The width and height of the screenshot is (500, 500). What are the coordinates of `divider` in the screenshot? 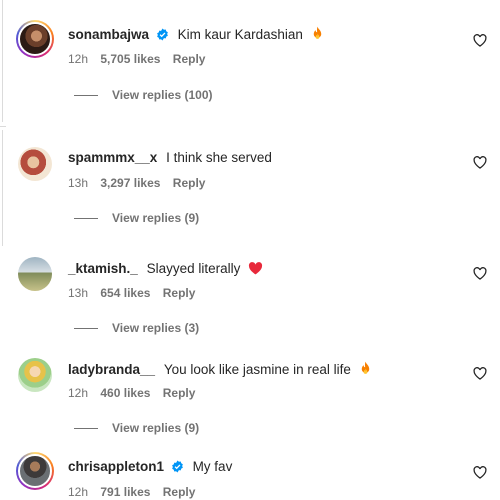 It's located at (3, 126).